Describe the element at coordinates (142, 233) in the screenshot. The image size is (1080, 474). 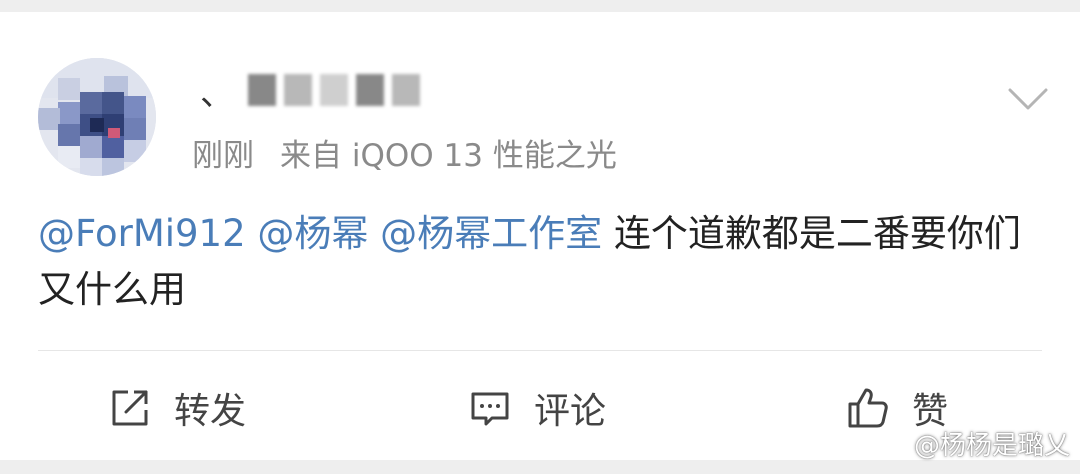
I see `mention-link: @ForMi912` at that location.